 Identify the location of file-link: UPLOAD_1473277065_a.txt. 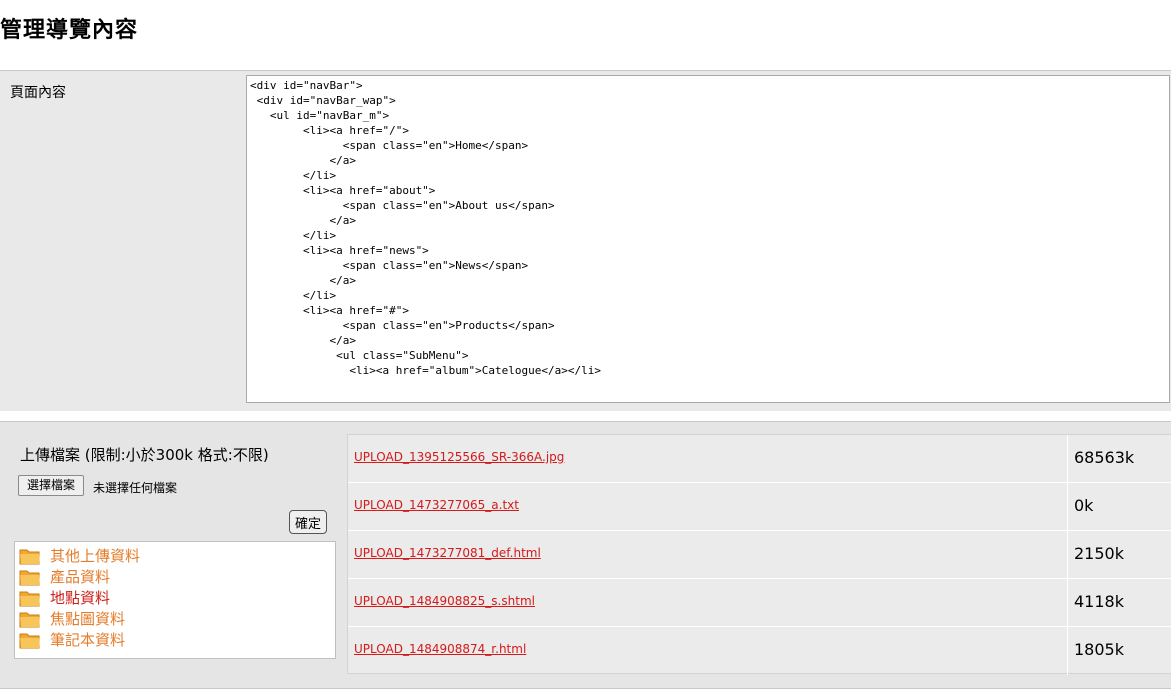
(436, 505).